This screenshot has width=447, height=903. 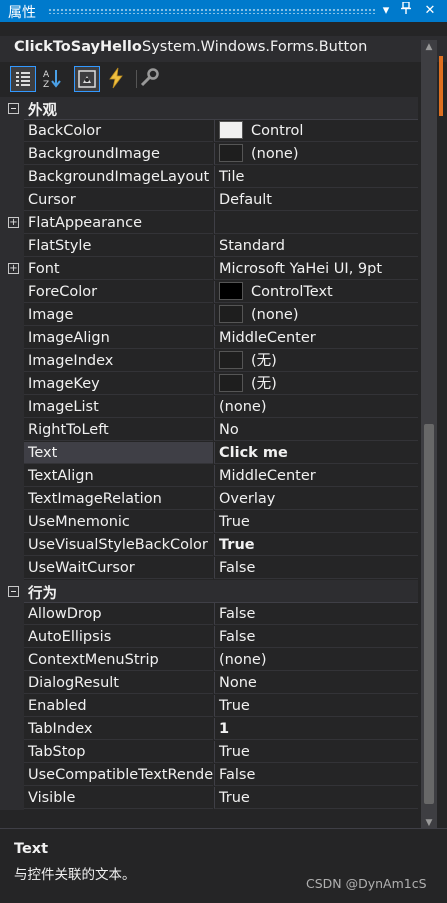 I want to click on property-value-text: No, so click(x=229, y=430).